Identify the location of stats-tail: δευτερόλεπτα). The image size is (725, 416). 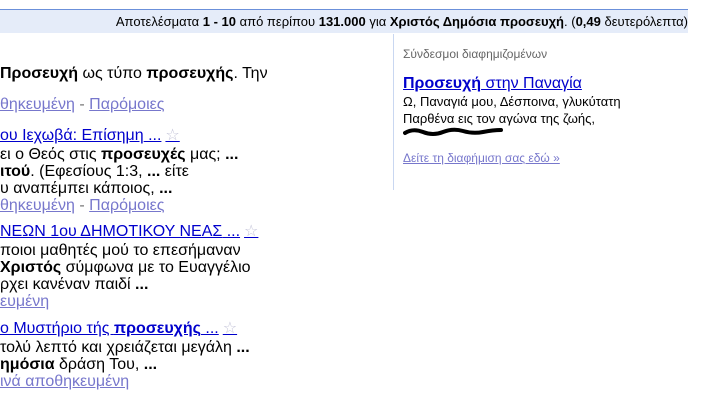
(644, 21).